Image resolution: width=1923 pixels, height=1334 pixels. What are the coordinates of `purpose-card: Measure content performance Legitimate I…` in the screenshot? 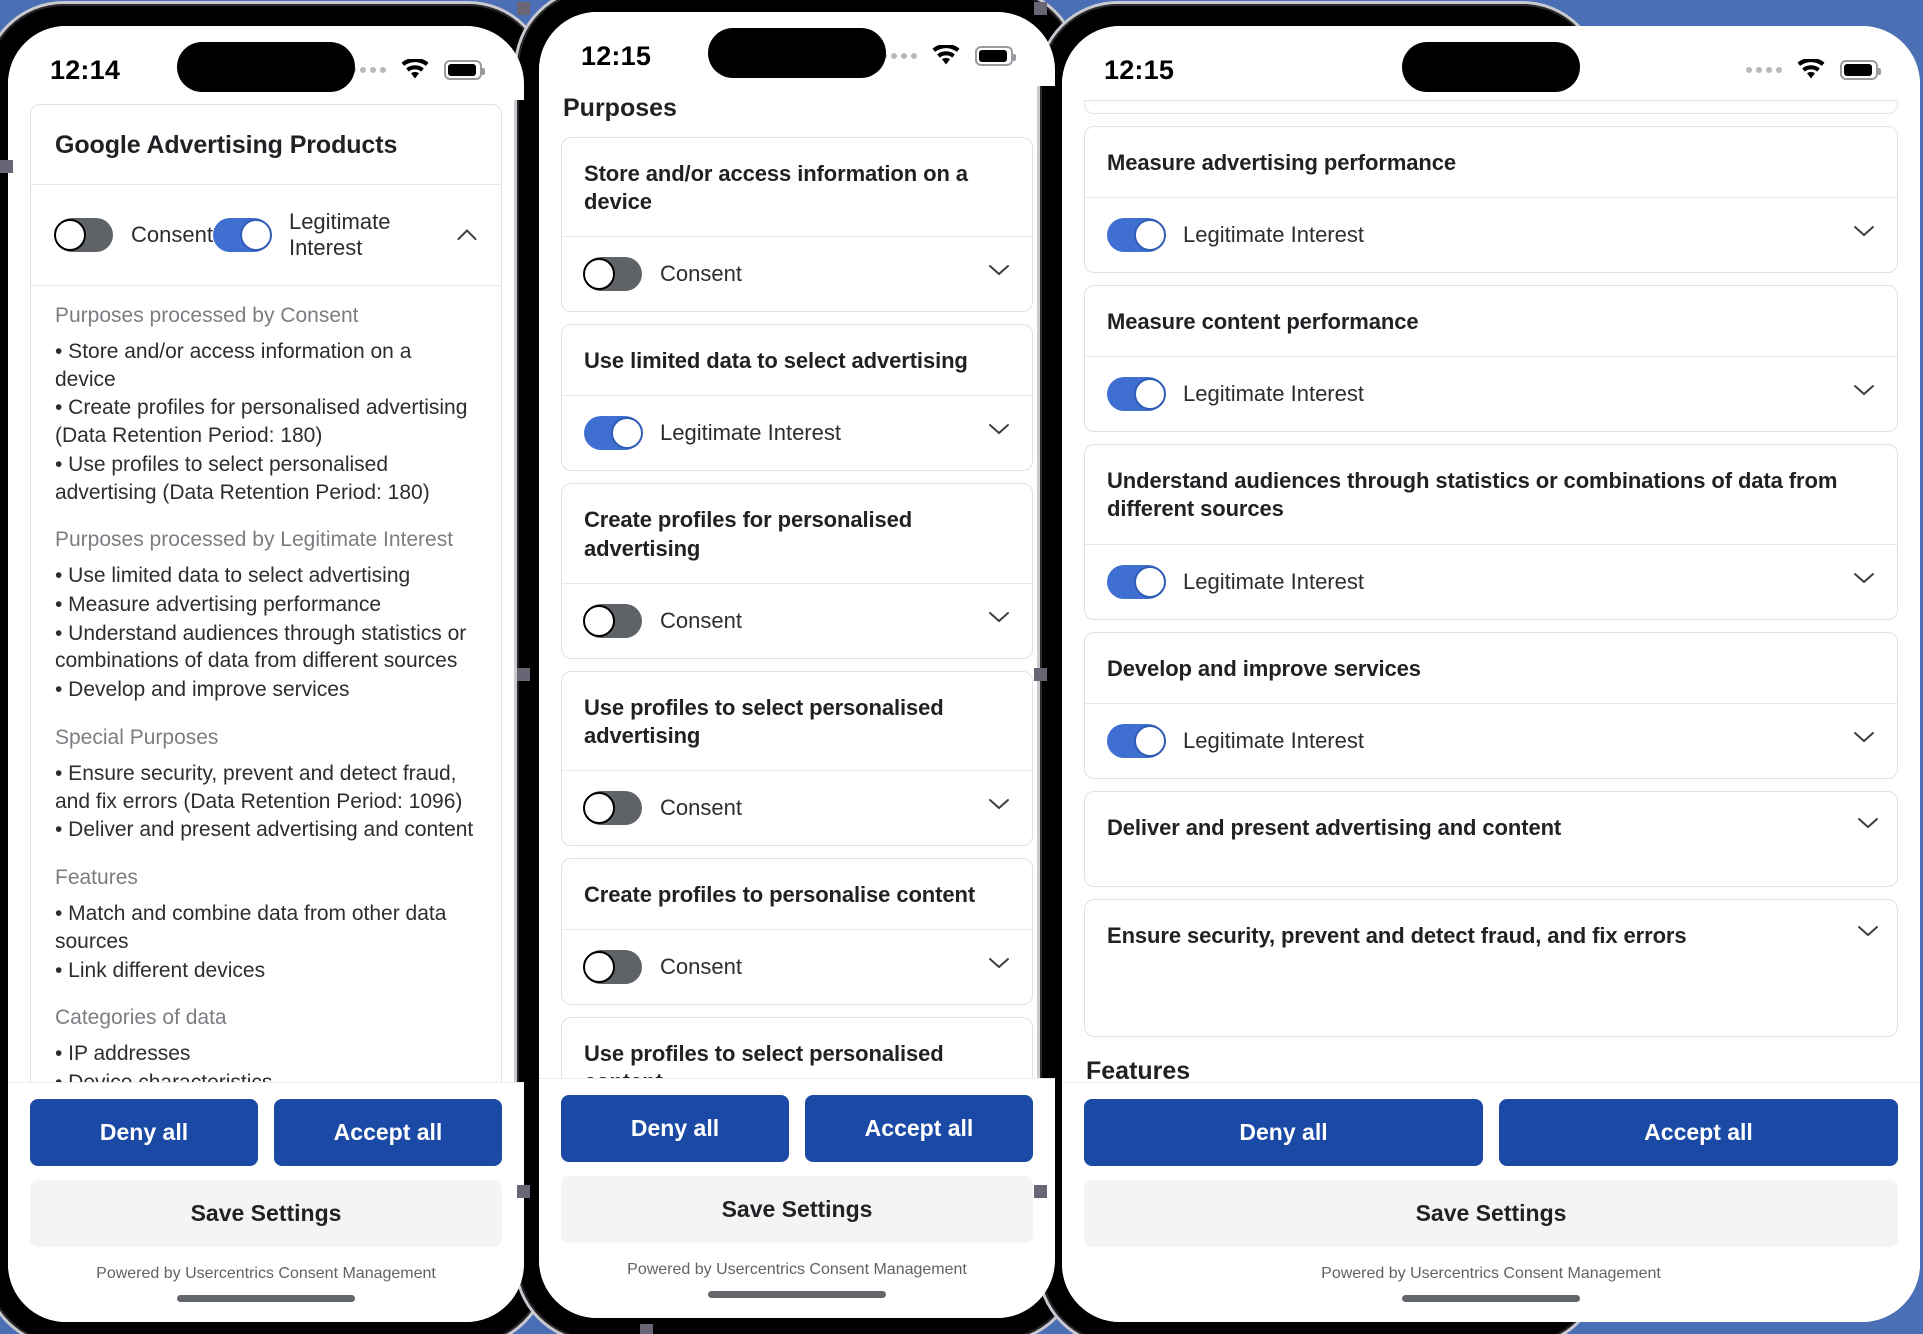 It's located at (1491, 359).